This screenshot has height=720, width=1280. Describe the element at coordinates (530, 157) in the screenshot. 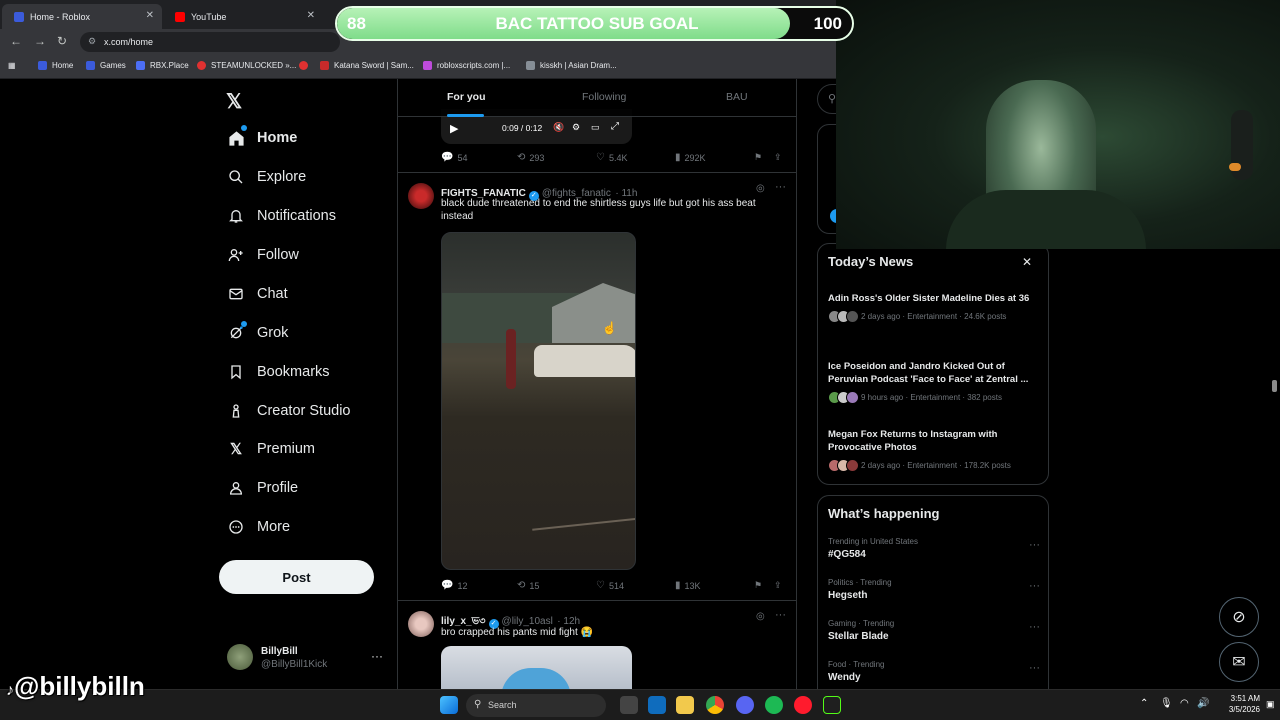

I see `repost-button: ⟲ 293` at that location.